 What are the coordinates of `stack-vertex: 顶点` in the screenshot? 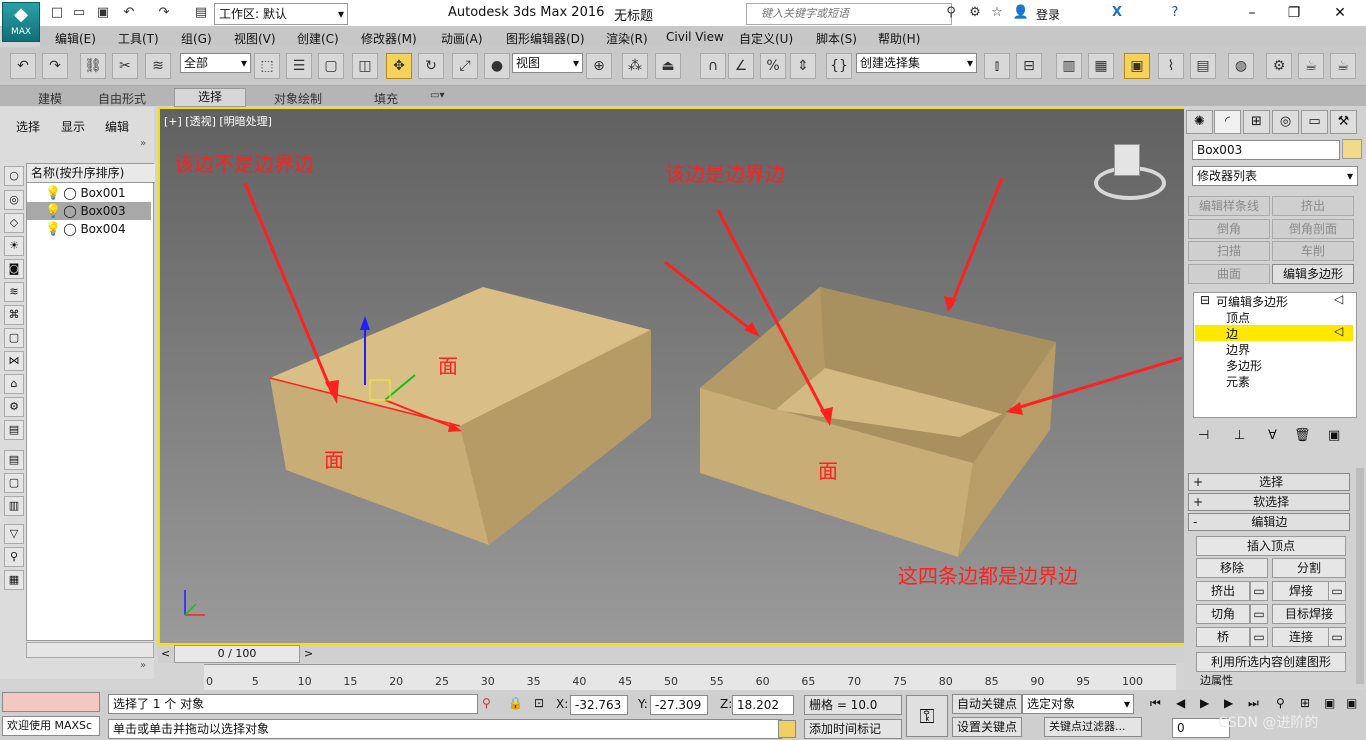 It's located at (1238, 317).